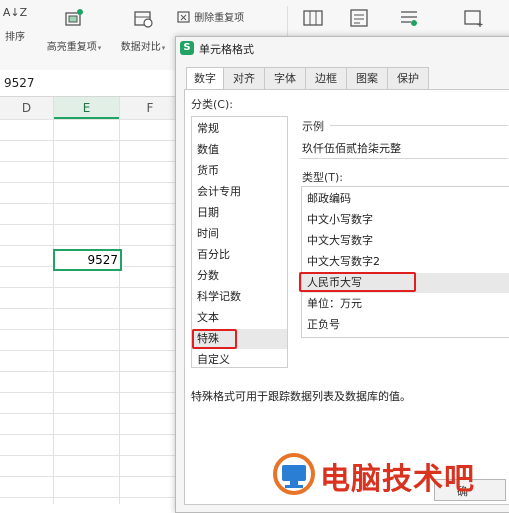 Image resolution: width=509 pixels, height=513 pixels. Describe the element at coordinates (212, 104) in the screenshot. I see `category-label: 分类(C):` at that location.